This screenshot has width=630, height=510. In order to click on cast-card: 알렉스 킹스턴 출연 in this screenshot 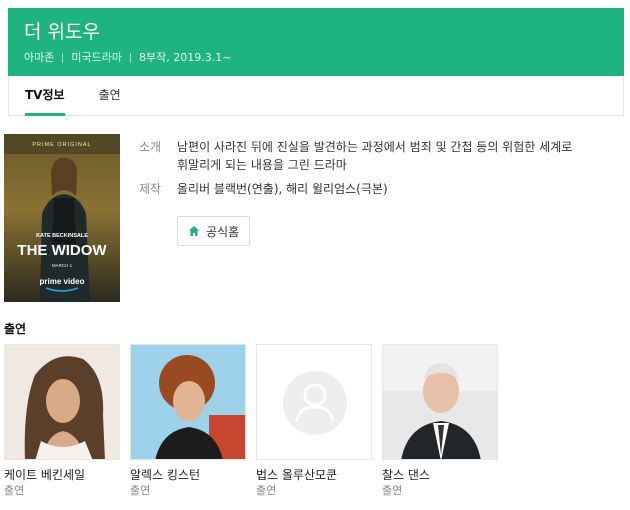, I will do `click(188, 421)`.